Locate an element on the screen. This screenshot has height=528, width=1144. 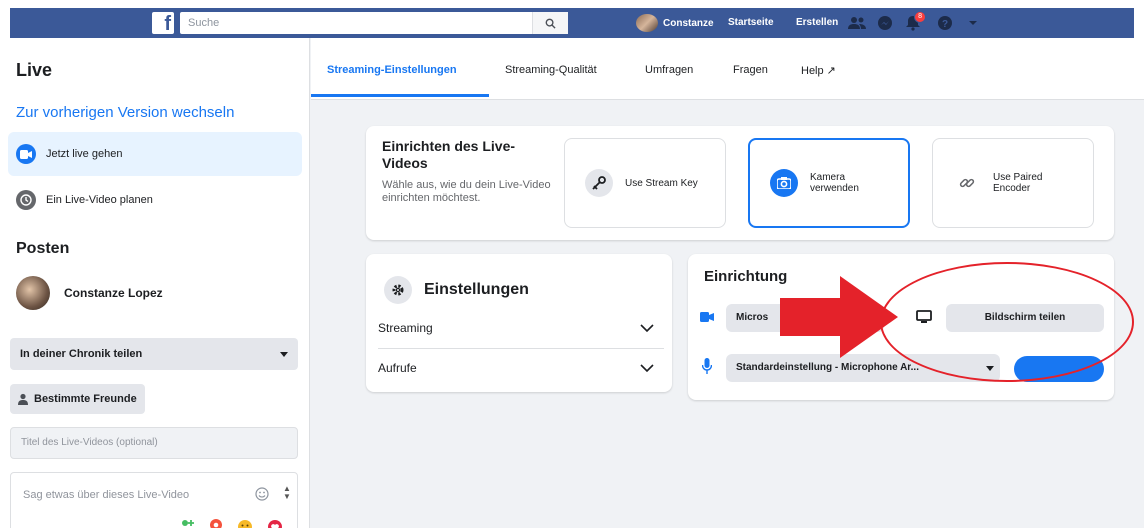
facebook-logo: f is located at coordinates (163, 23).